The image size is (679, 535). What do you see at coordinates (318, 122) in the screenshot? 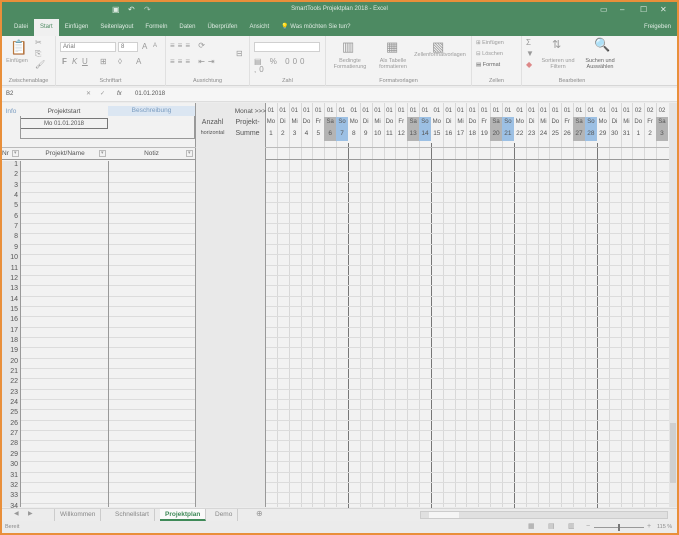
I see `day-weekday: Fr` at bounding box center [318, 122].